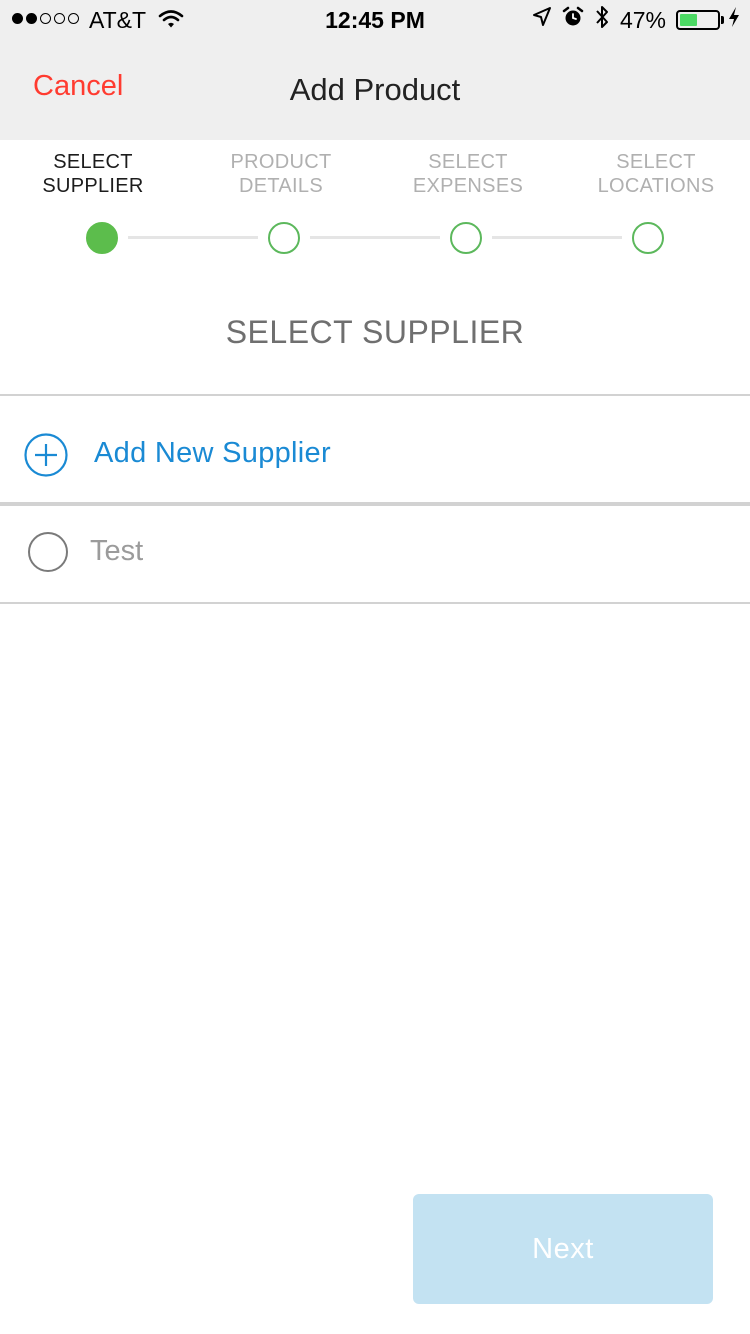  What do you see at coordinates (116, 551) in the screenshot?
I see `supplier-name: Test` at bounding box center [116, 551].